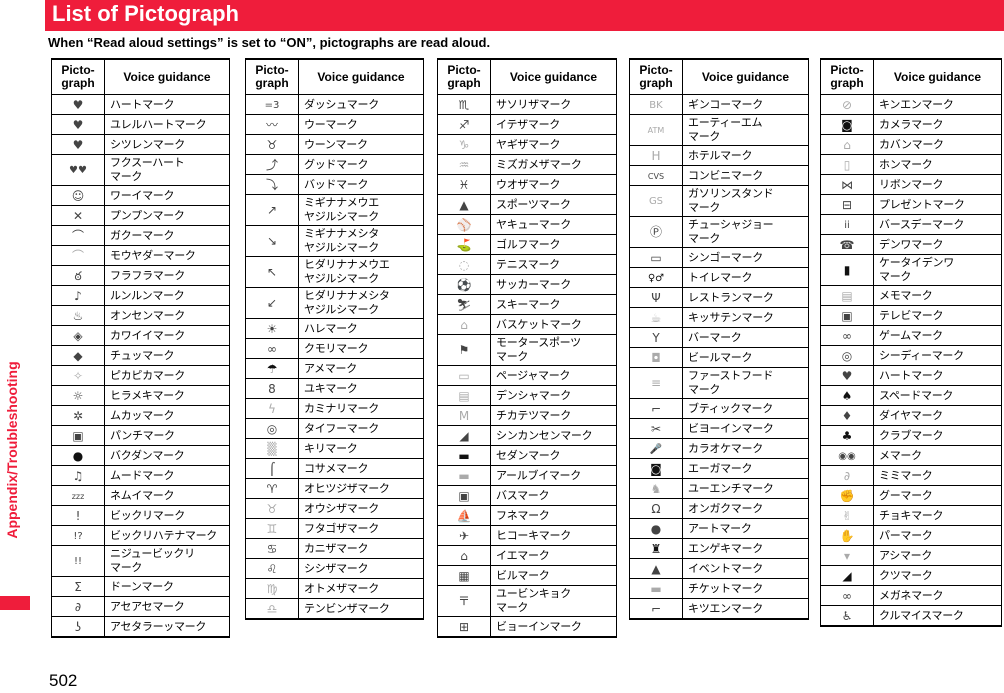 Image resolution: width=1004 pixels, height=693 pixels. Describe the element at coordinates (167, 535) in the screenshot. I see `voice-guidance-cell: ビックリハテナマーク` at that location.